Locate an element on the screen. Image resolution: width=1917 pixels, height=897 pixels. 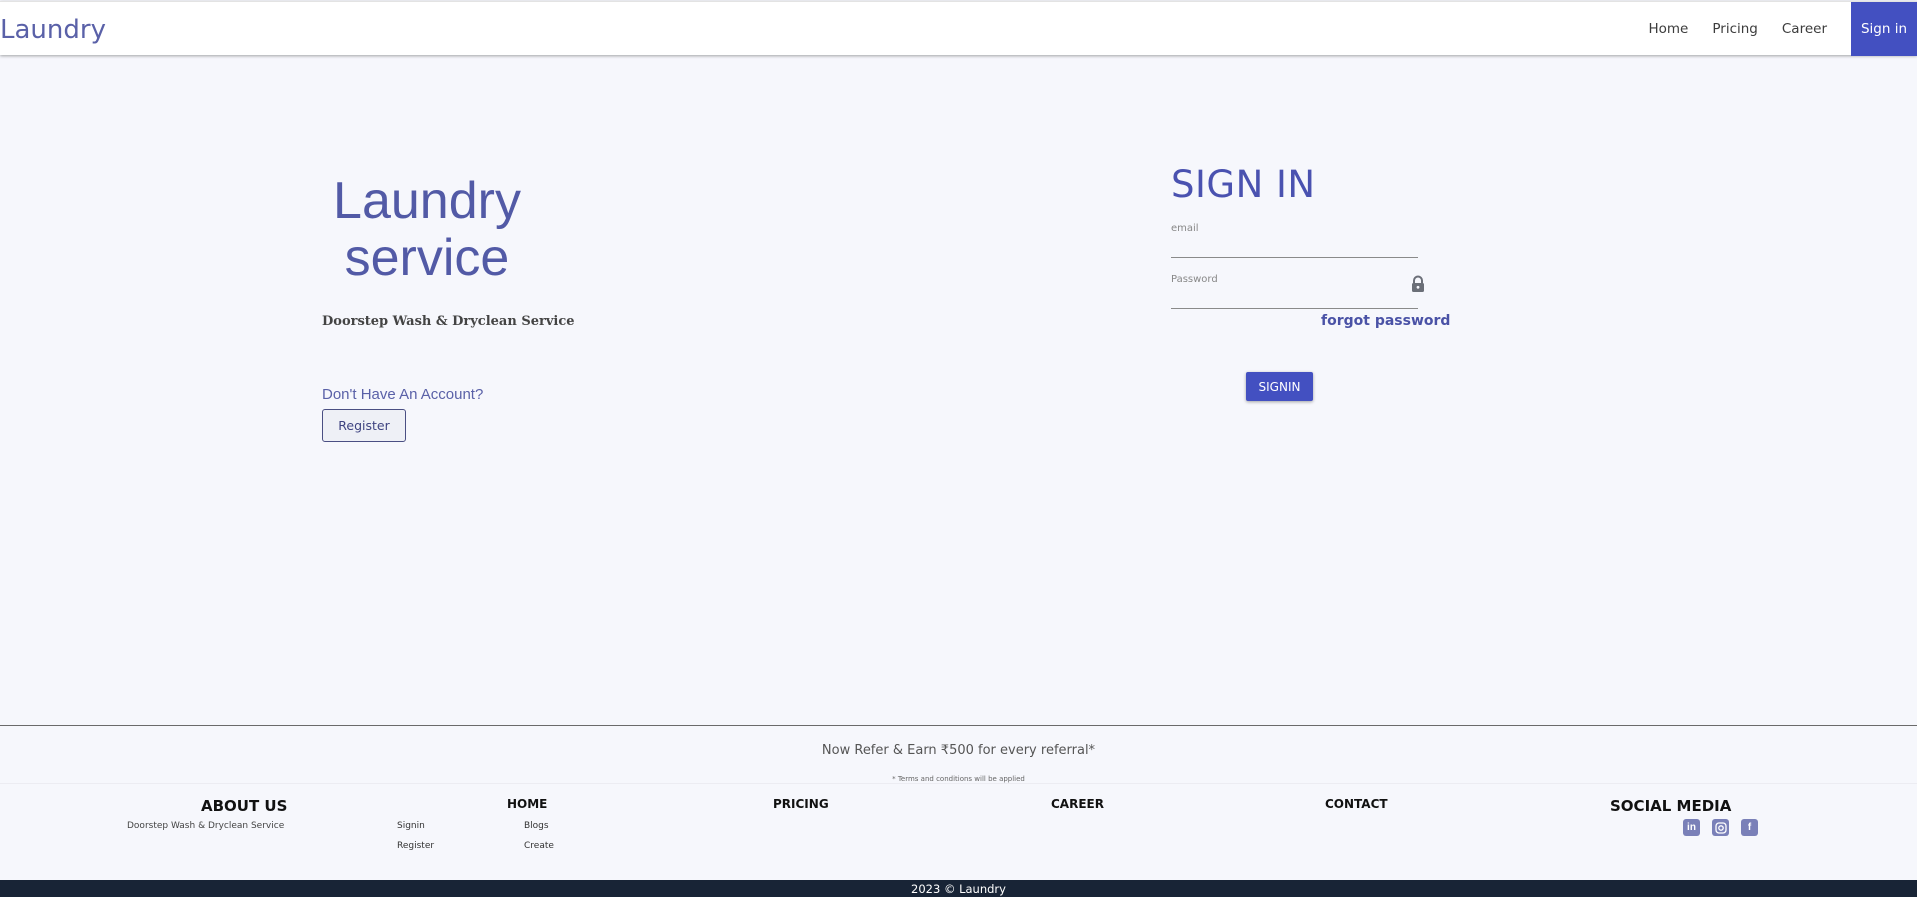
password-input is located at coordinates (1294, 297).